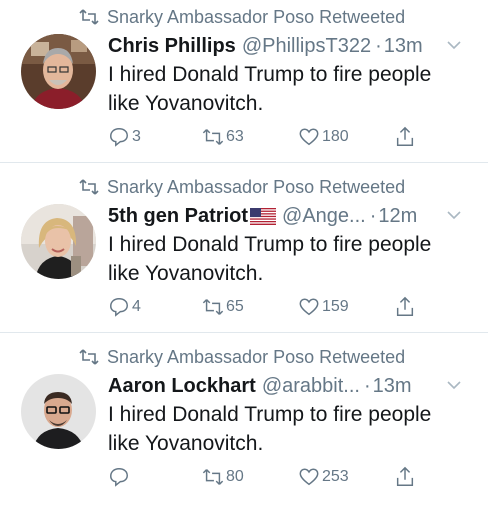 The width and height of the screenshot is (488, 510). I want to click on tweet-actions: 4 65 159, so click(268, 307).